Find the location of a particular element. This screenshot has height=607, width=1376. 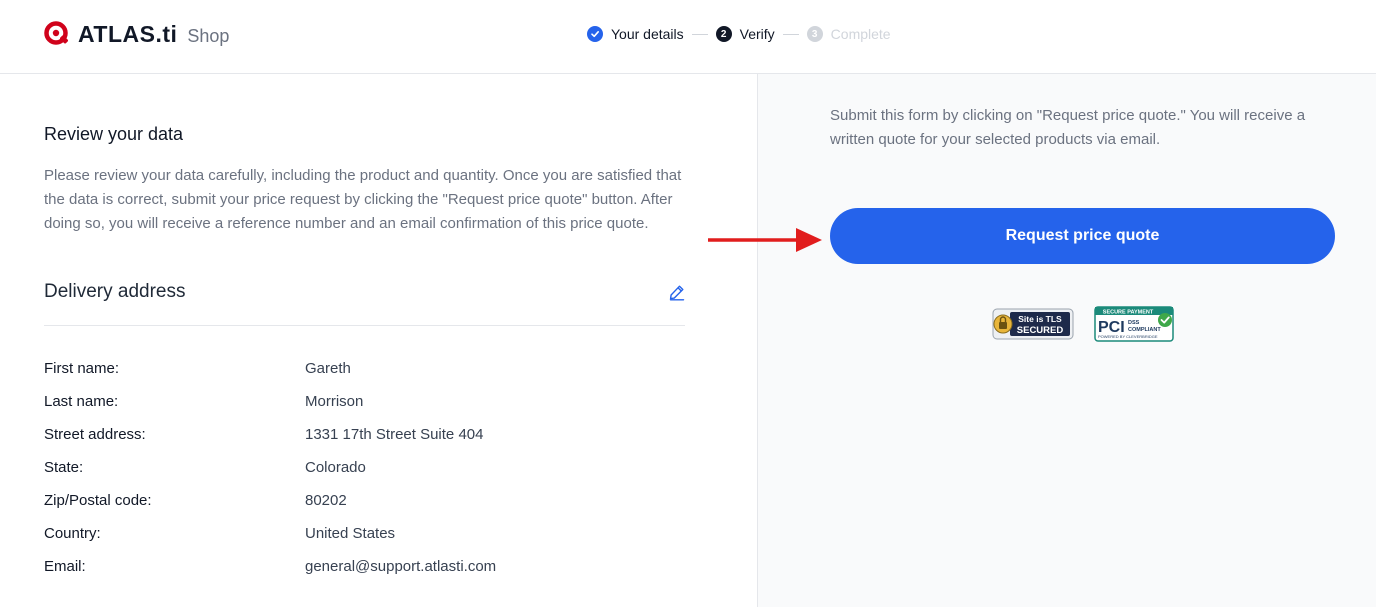

address-row-zip: Zip/Postal code: 80202 is located at coordinates (270, 500).